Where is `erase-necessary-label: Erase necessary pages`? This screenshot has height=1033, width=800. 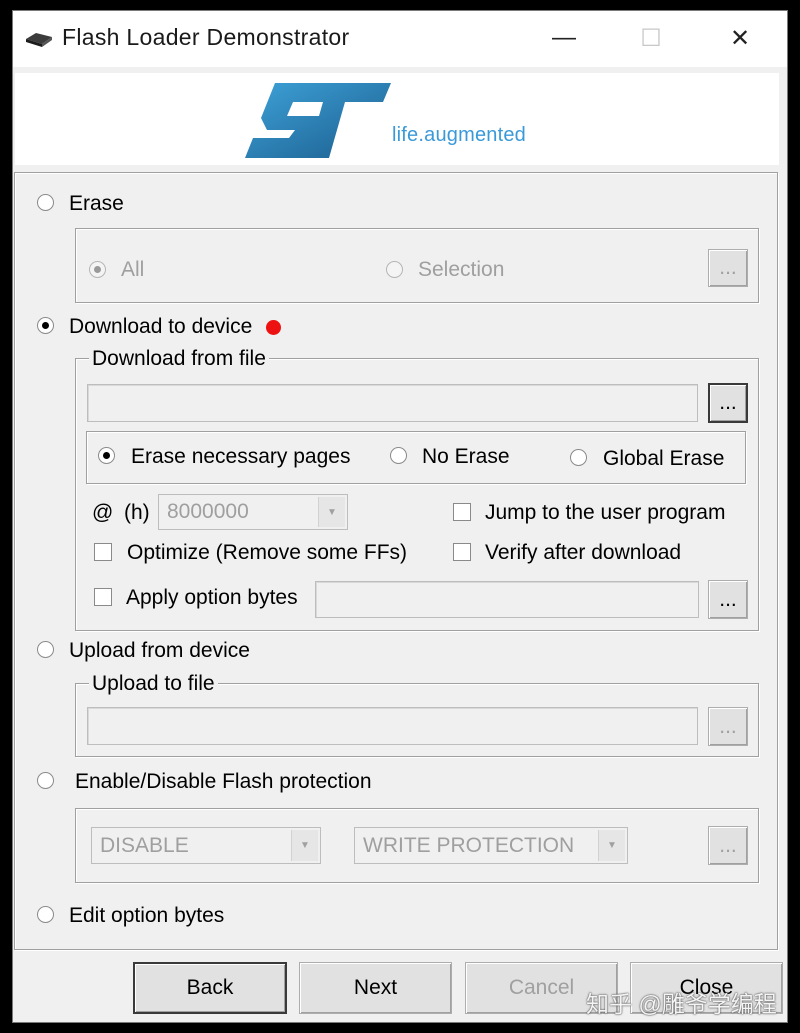 erase-necessary-label: Erase necessary pages is located at coordinates (241, 456).